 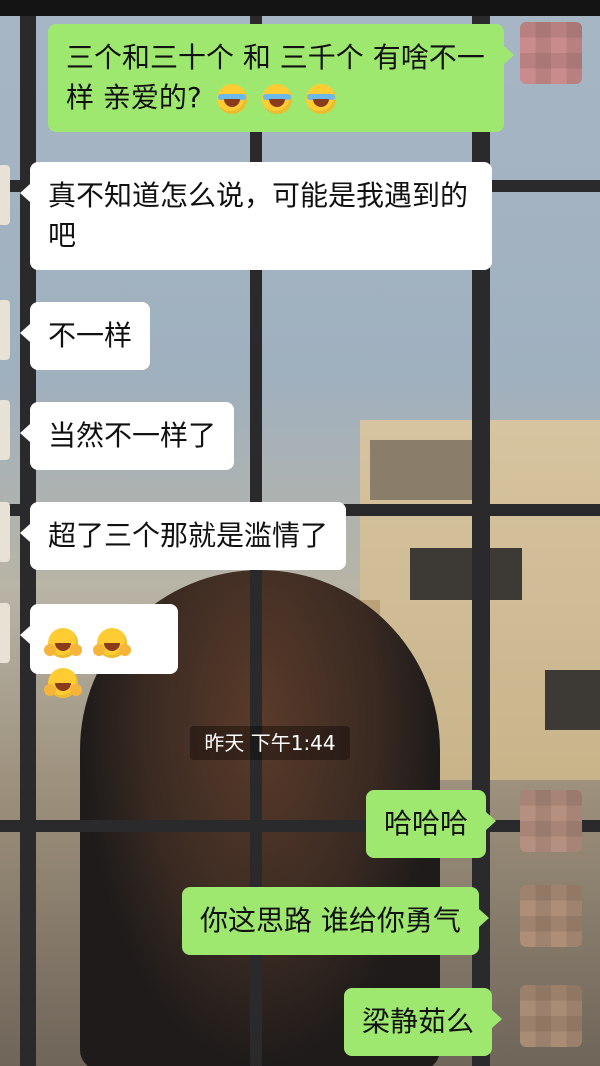 I want to click on message-bubble-outgoing: 哈哈哈, so click(x=431, y=824).